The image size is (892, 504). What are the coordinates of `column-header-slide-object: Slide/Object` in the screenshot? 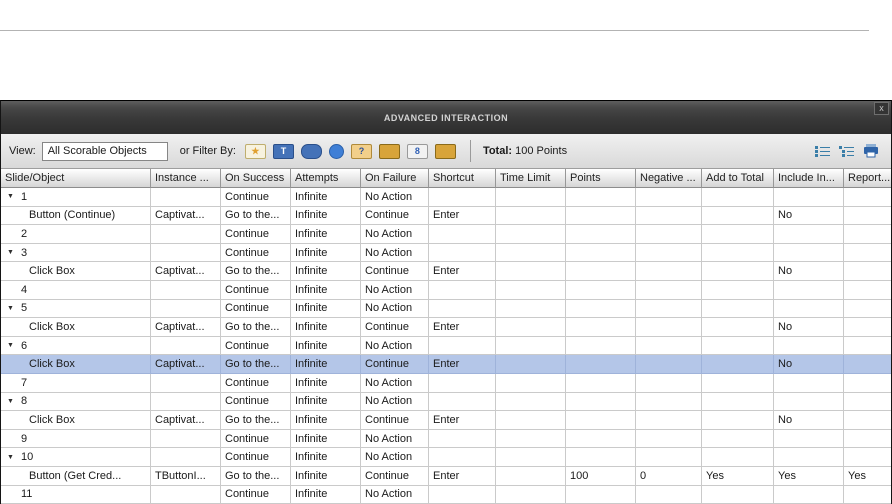 It's located at (76, 178).